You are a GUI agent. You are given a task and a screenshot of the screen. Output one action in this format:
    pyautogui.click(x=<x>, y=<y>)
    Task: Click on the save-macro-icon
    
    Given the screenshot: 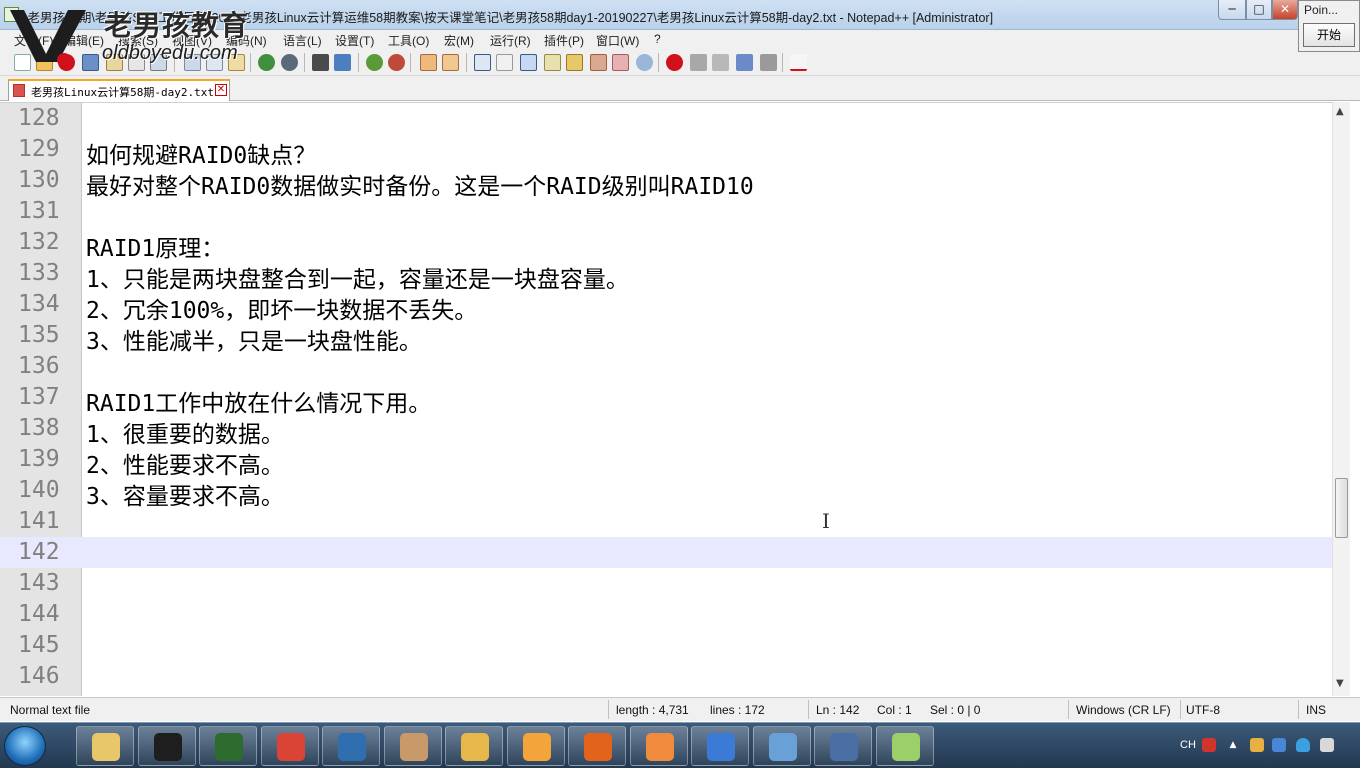 What is the action you would take?
    pyautogui.click(x=768, y=62)
    